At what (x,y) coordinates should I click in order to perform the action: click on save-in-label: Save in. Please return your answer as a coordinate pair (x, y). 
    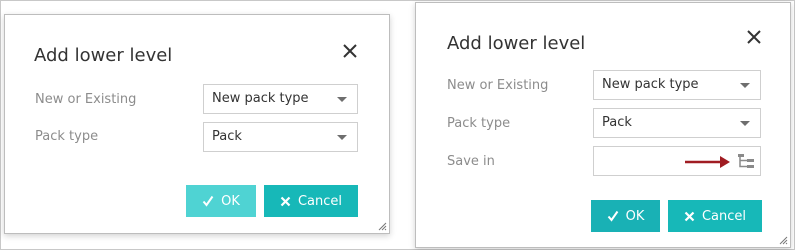
    Looking at the image, I should click on (471, 161).